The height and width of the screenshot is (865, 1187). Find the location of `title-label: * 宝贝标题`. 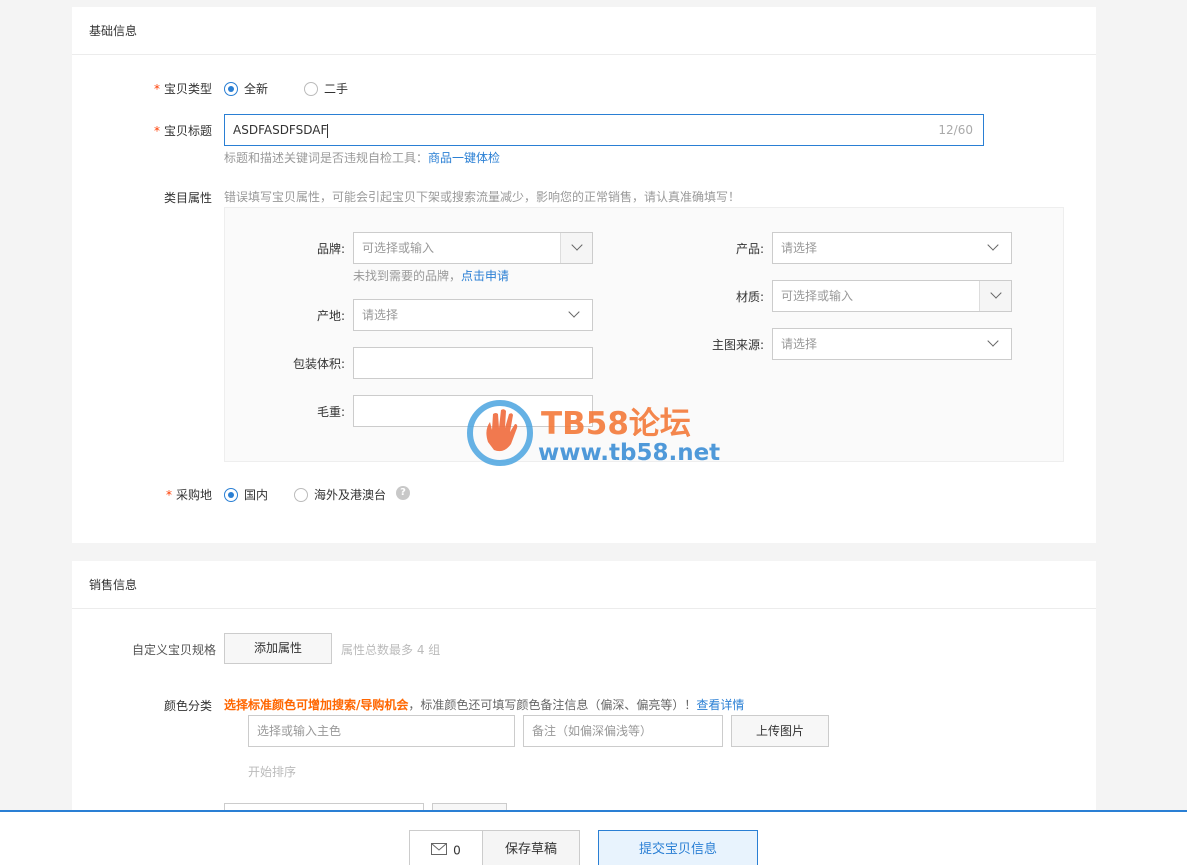

title-label: * 宝贝标题 is located at coordinates (182, 131).